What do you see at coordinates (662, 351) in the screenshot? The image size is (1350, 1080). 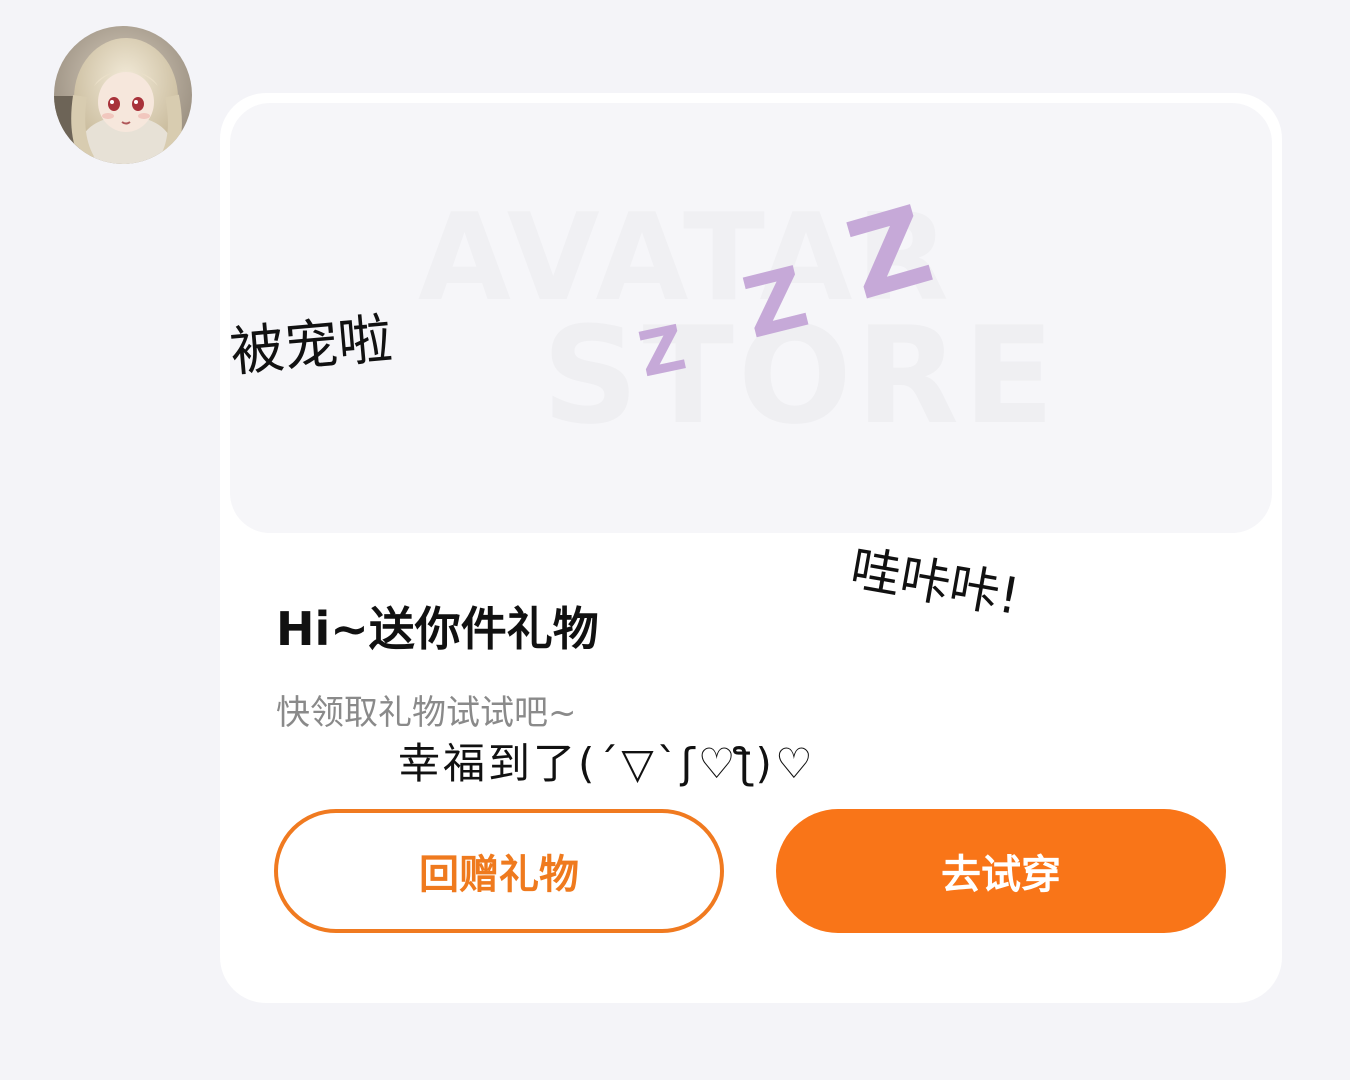 I see `zzz-letter-small: Z` at bounding box center [662, 351].